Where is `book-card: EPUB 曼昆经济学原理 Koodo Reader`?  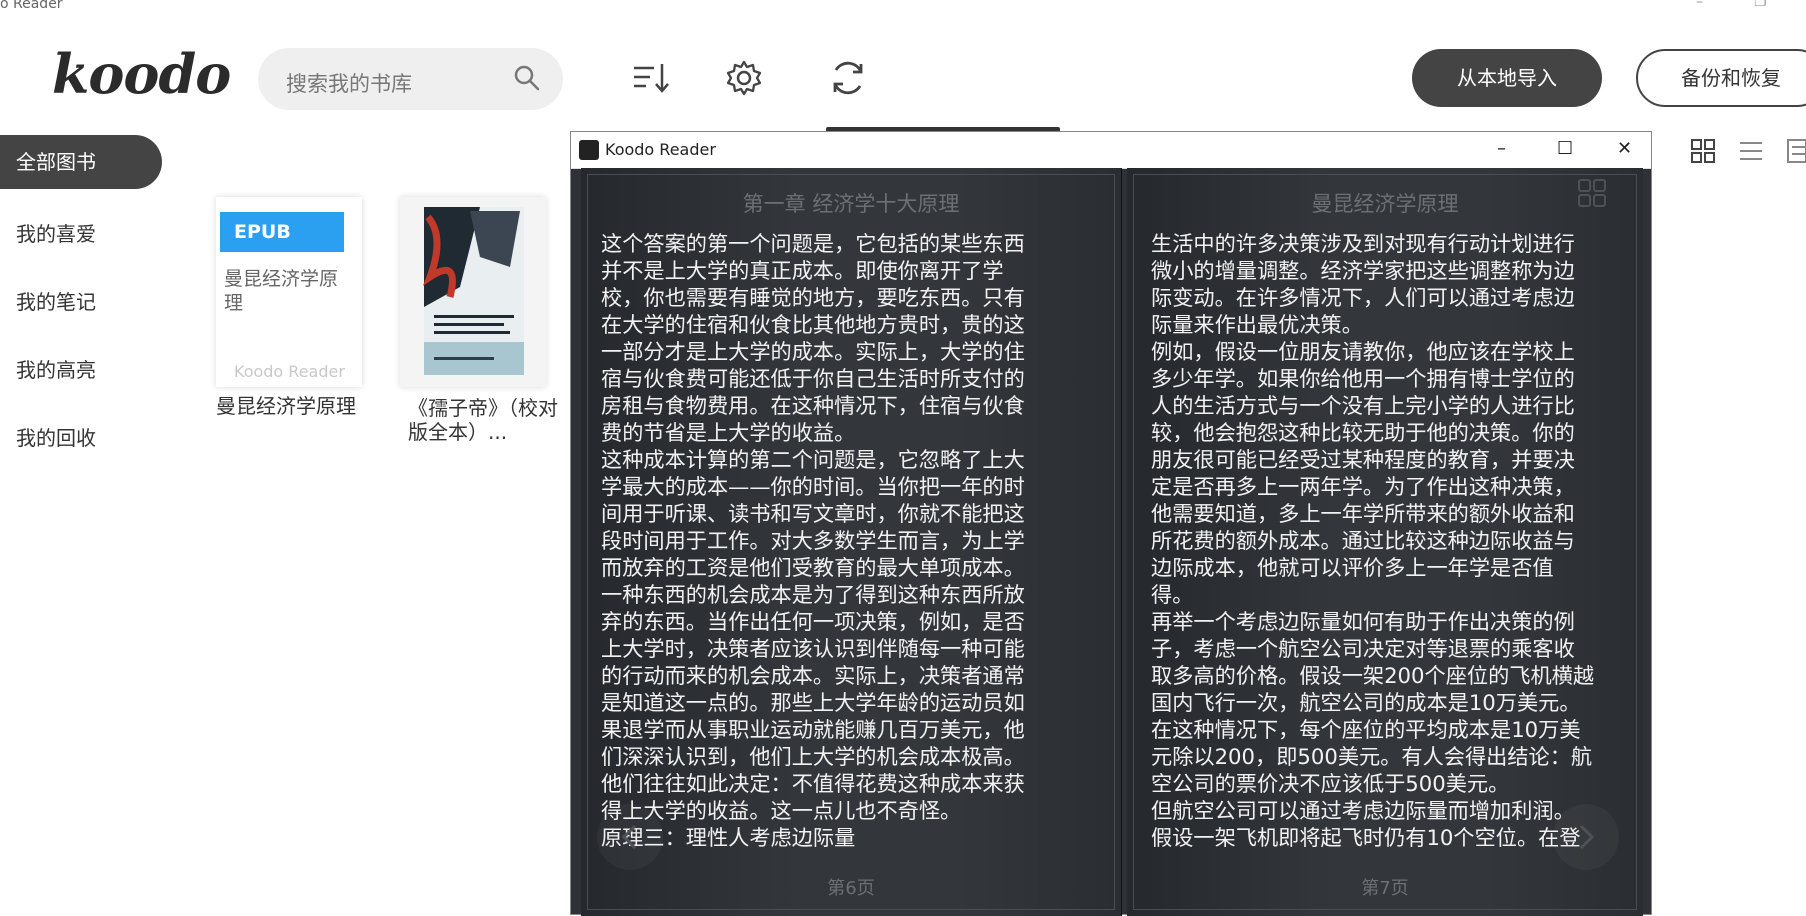
book-card: EPUB 曼昆经济学原理 Koodo Reader is located at coordinates (289, 292).